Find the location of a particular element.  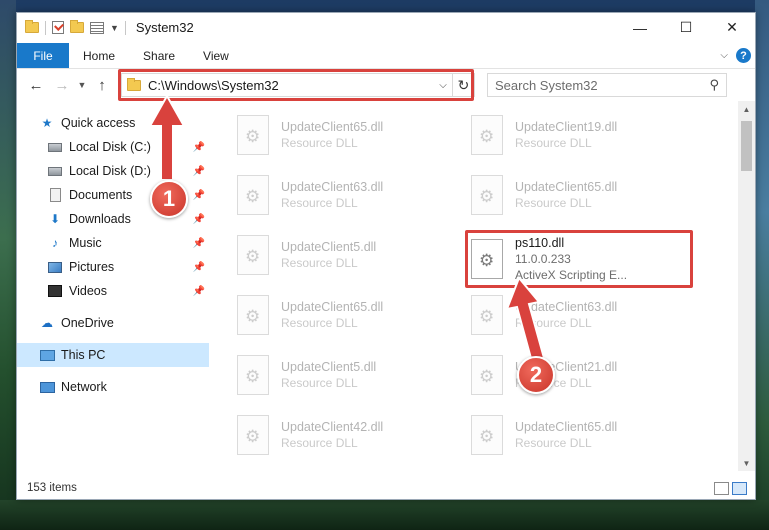

sidebar-item-network: Network is located at coordinates (113, 387).